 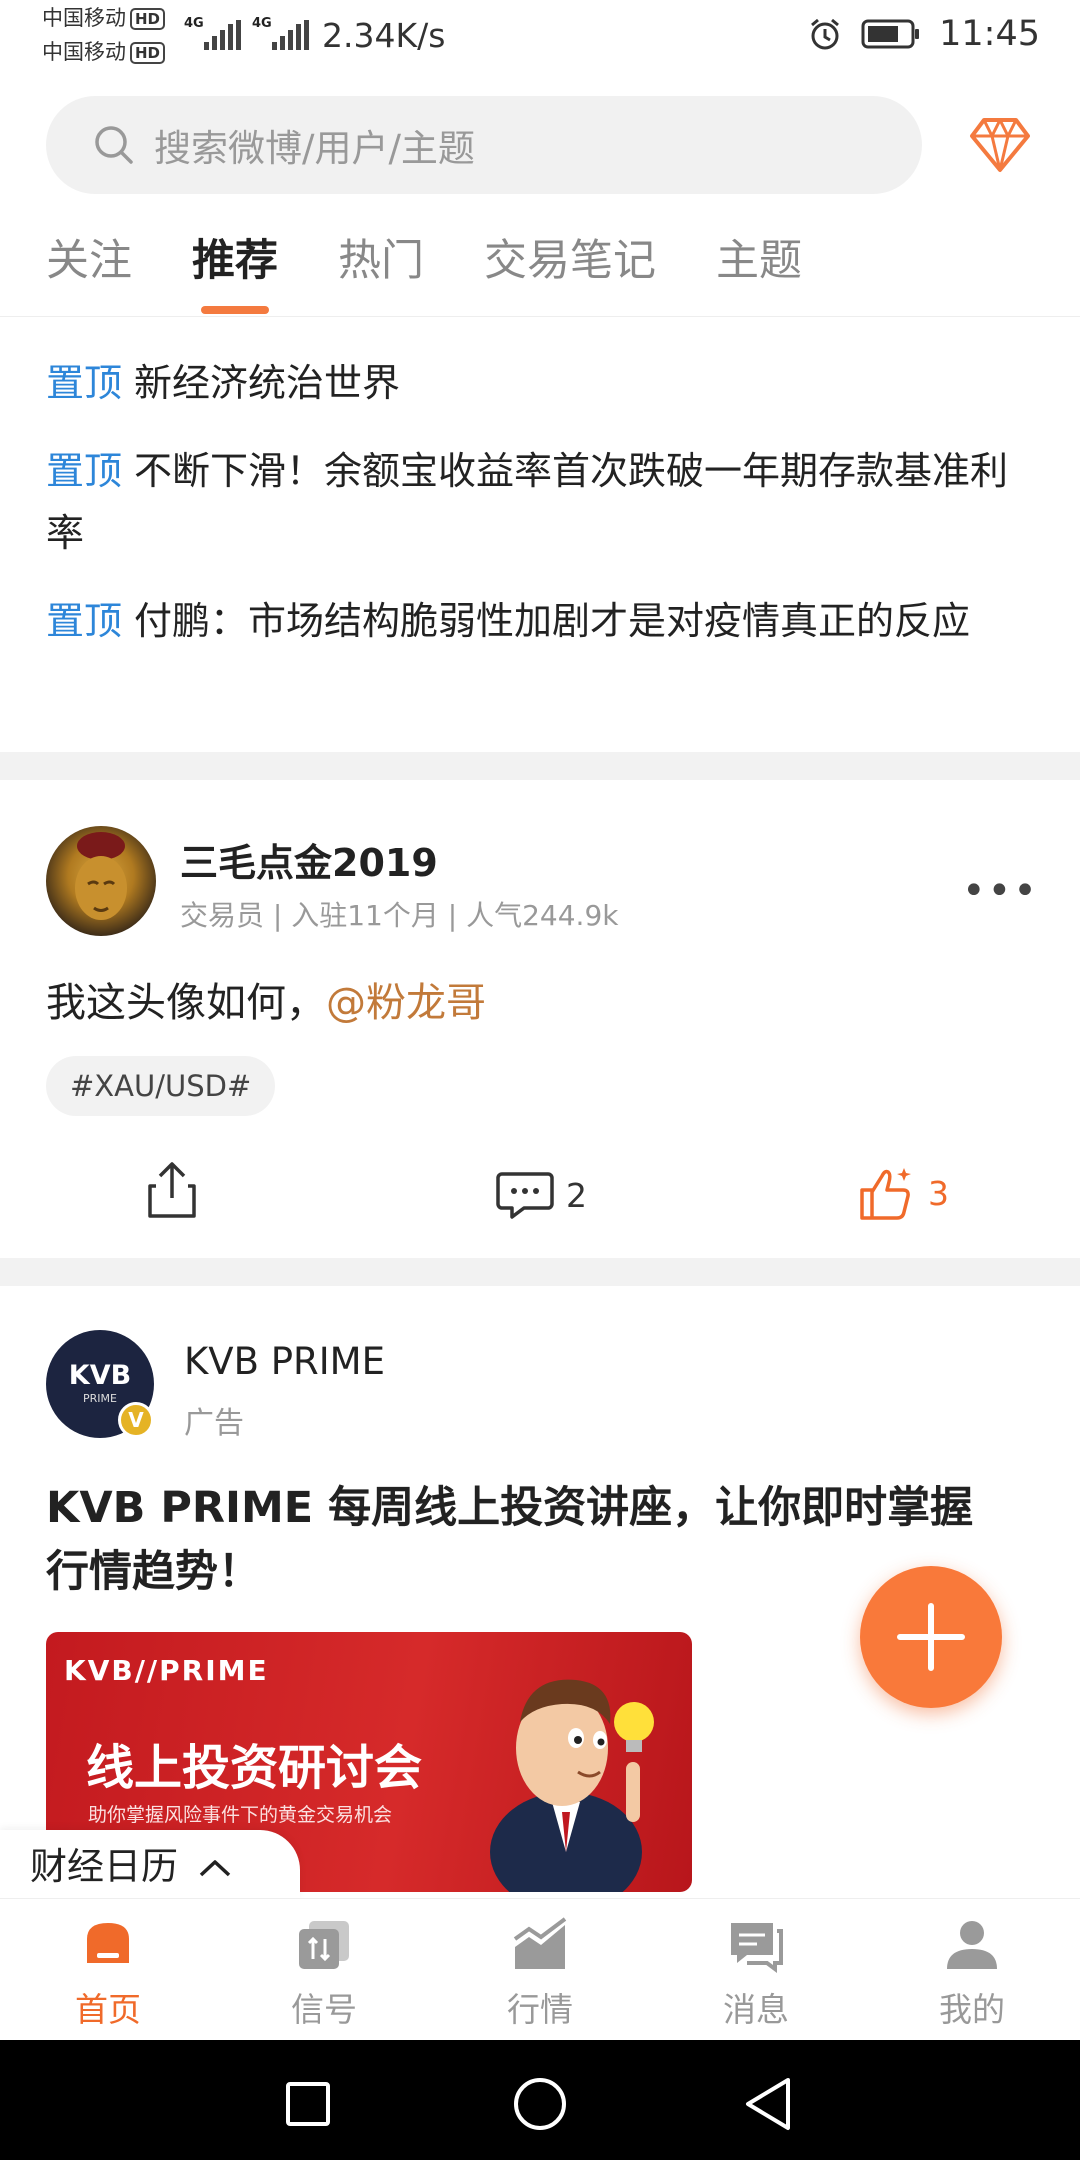 What do you see at coordinates (101, 876) in the screenshot?
I see `buddha-avatar-icon` at bounding box center [101, 876].